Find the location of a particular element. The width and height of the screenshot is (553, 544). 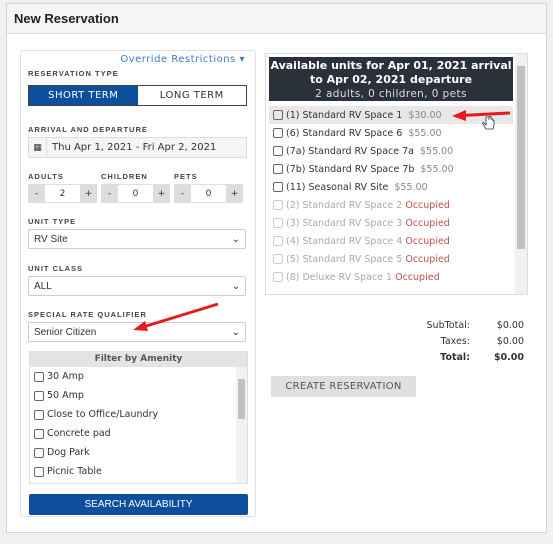

unit-row: (1) Standard RV Space 1 $30.00 is located at coordinates (391, 115).